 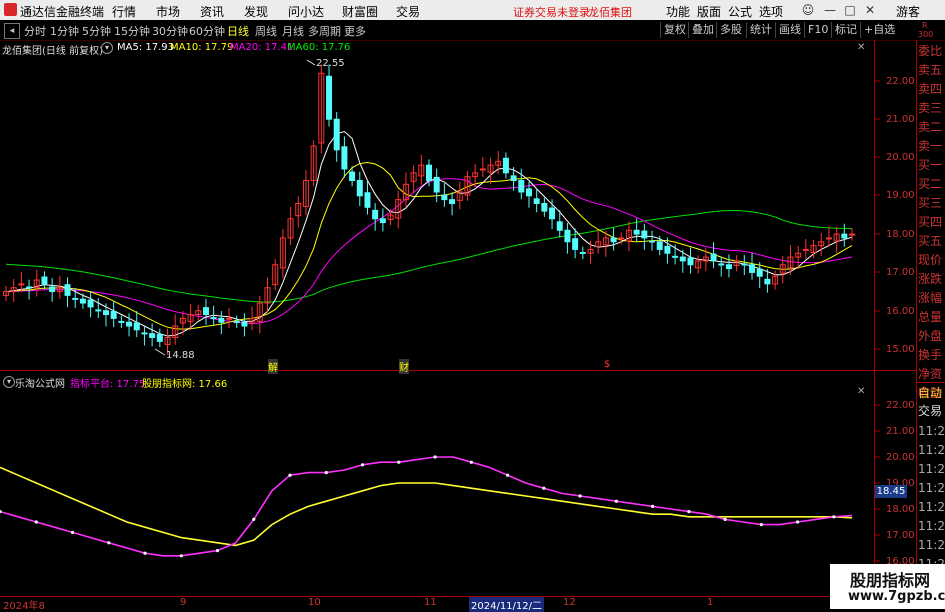 What do you see at coordinates (430, 602) in the screenshot?
I see `x-axis-label: 11` at bounding box center [430, 602].